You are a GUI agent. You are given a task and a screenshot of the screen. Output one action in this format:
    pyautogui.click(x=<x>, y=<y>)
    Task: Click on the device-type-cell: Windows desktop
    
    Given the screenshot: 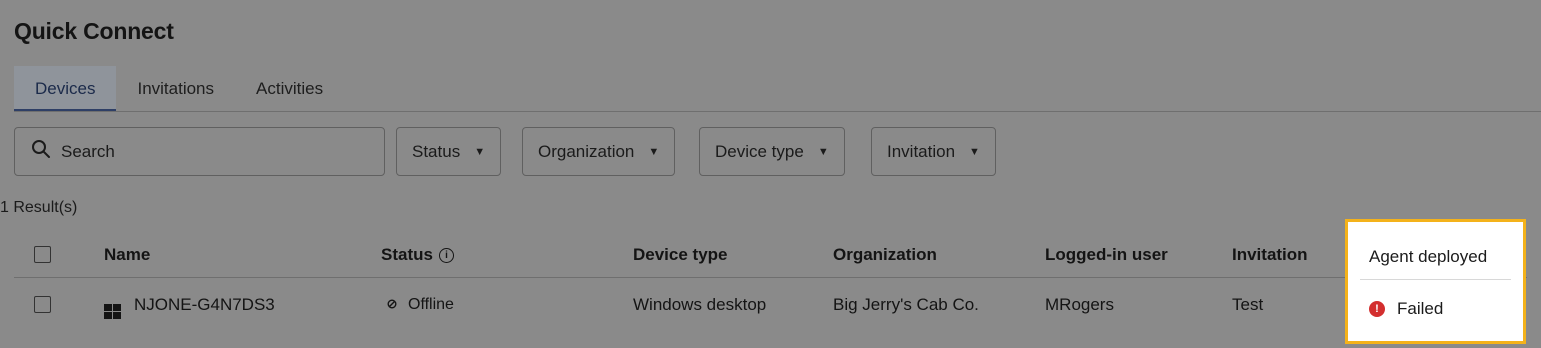 What is the action you would take?
    pyautogui.click(x=700, y=304)
    